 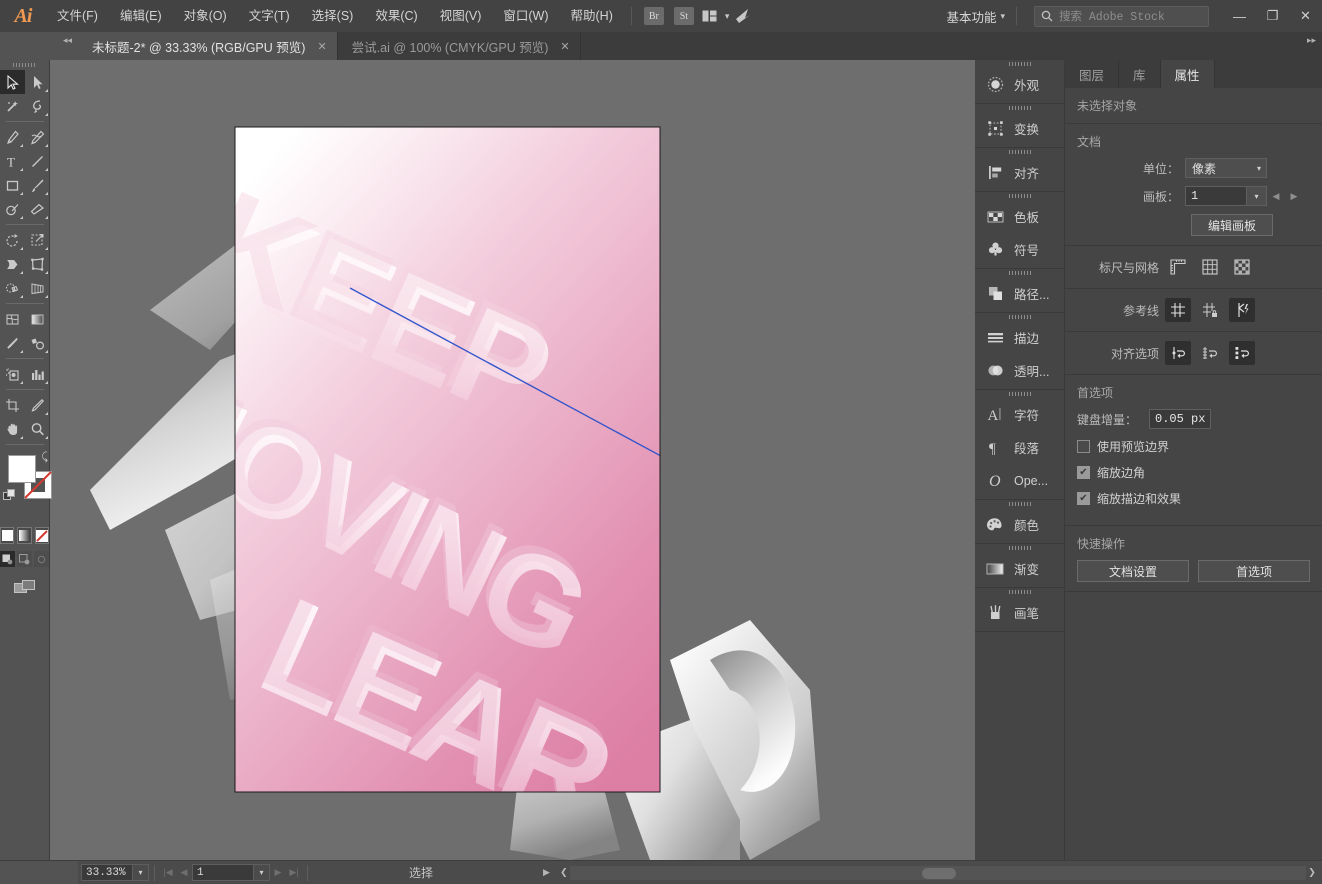 I want to click on arrange-documents-icon, so click(x=710, y=16).